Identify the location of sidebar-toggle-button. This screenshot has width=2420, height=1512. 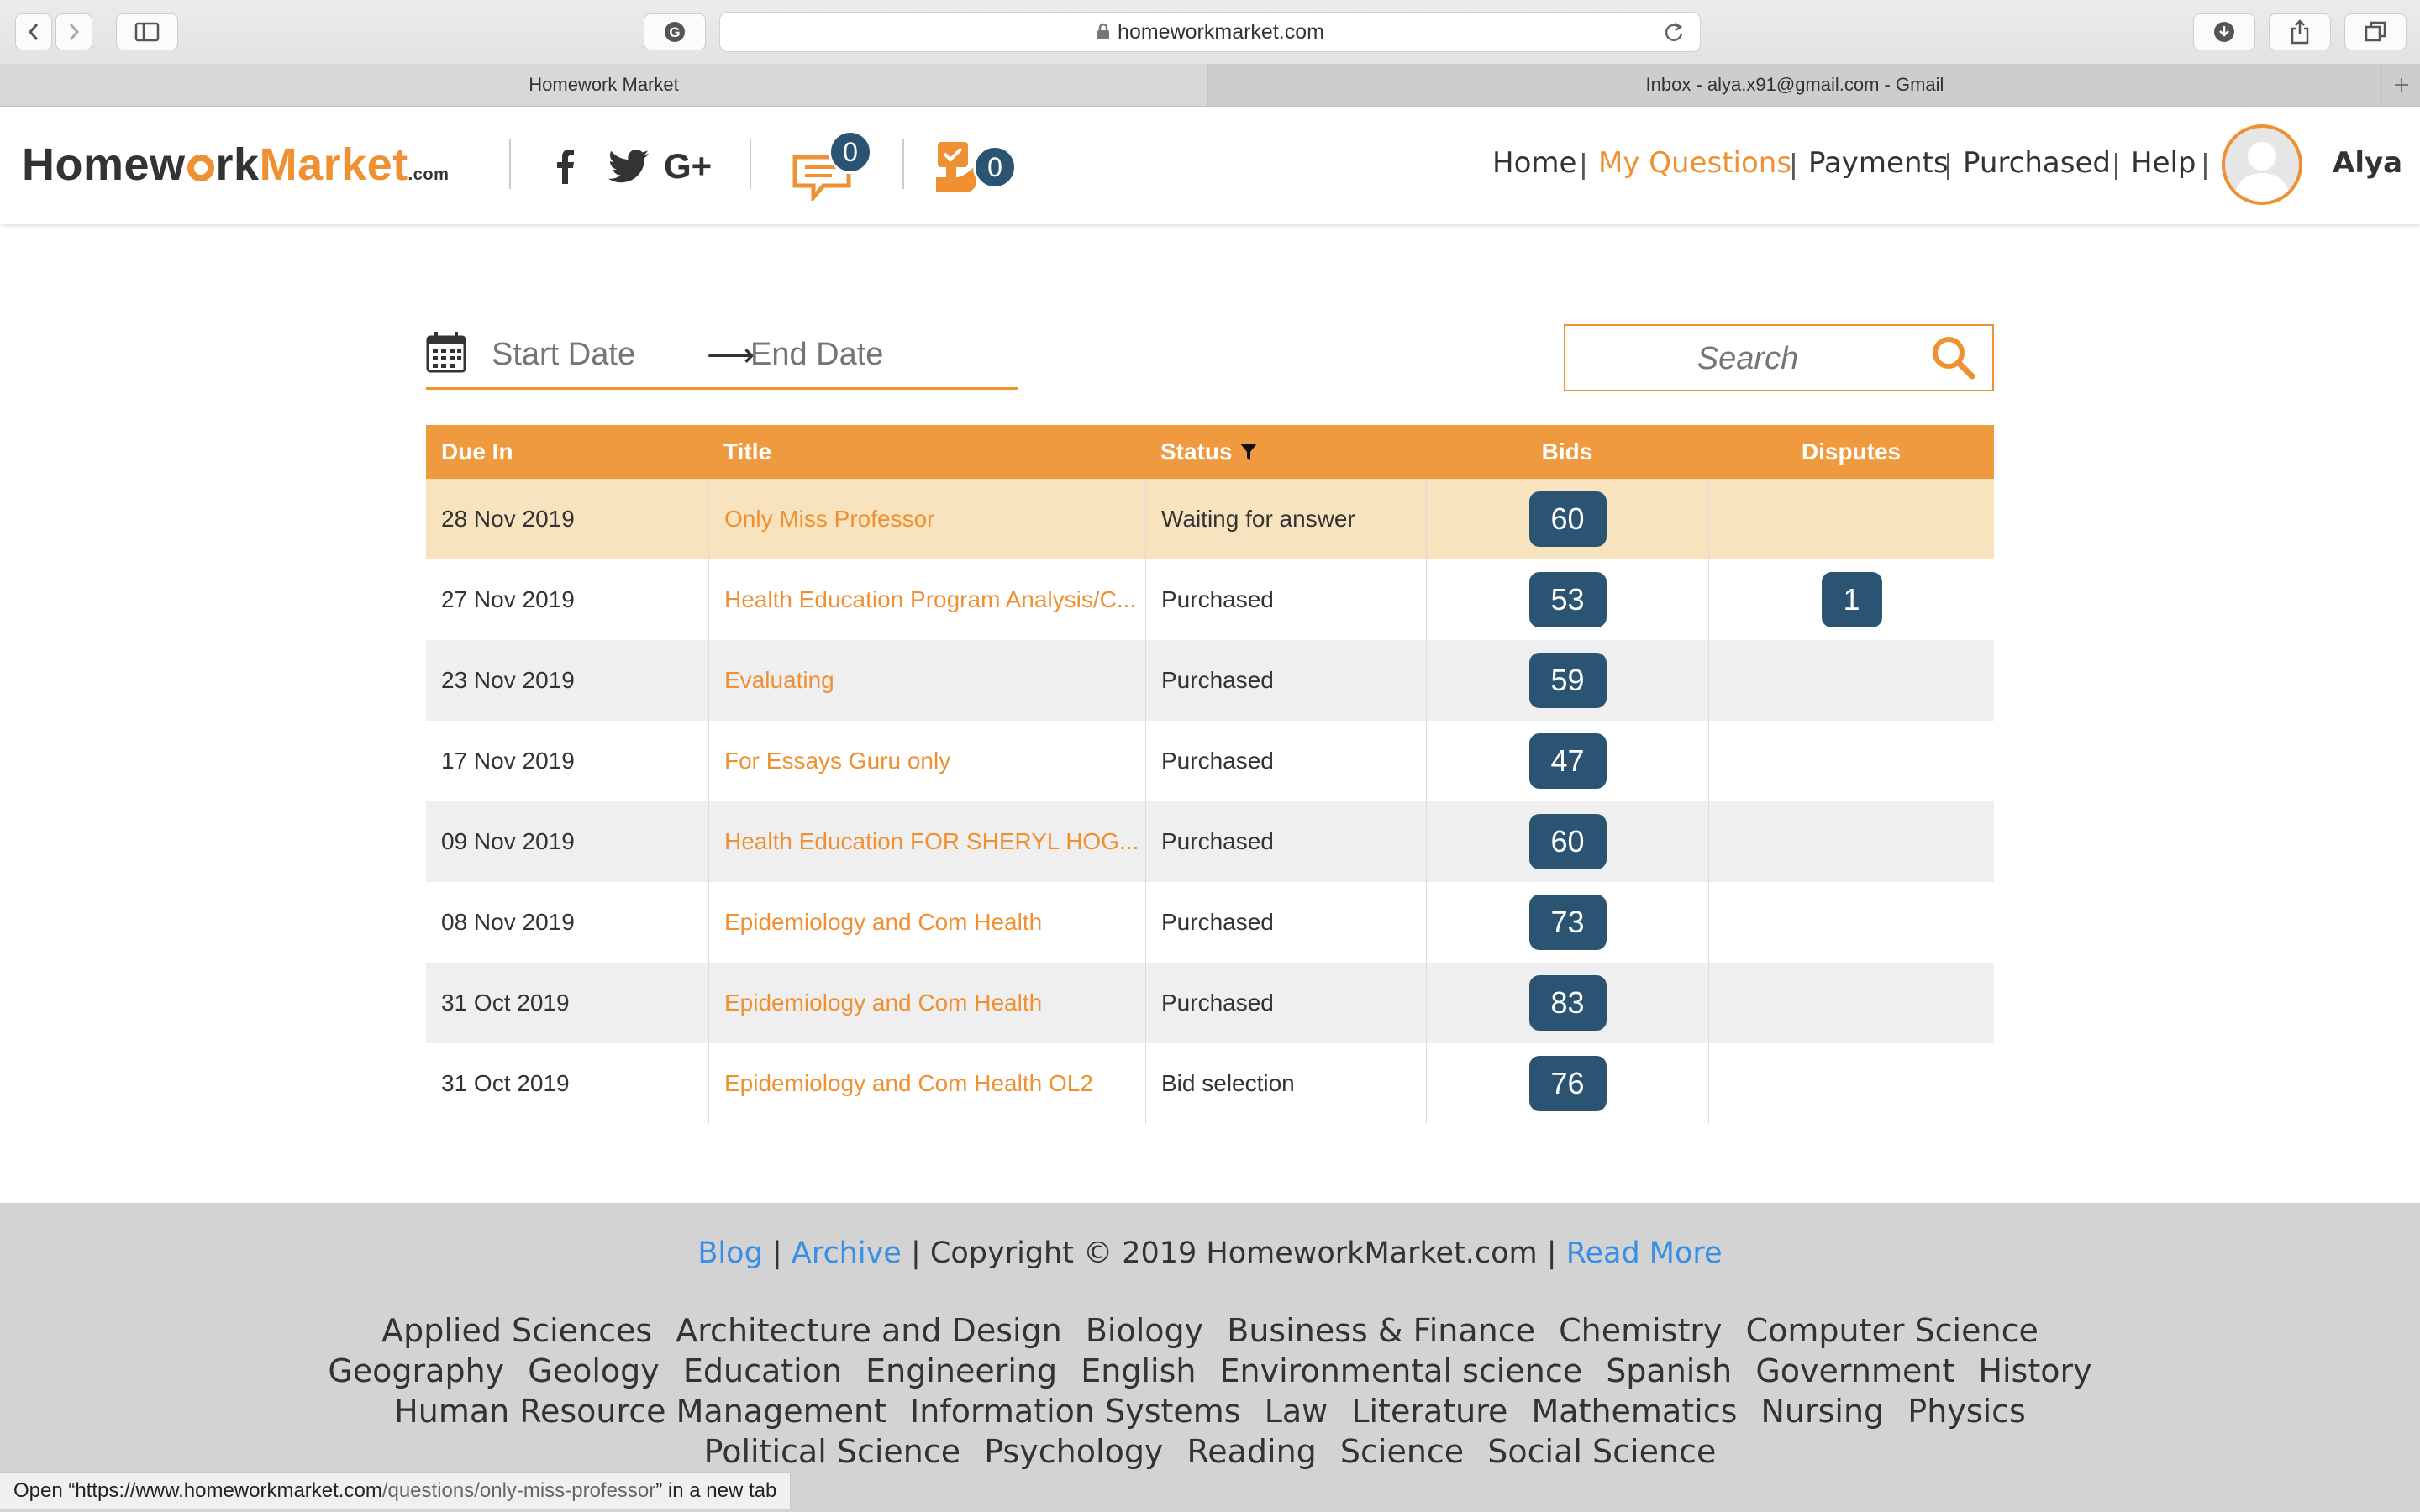
(147, 31).